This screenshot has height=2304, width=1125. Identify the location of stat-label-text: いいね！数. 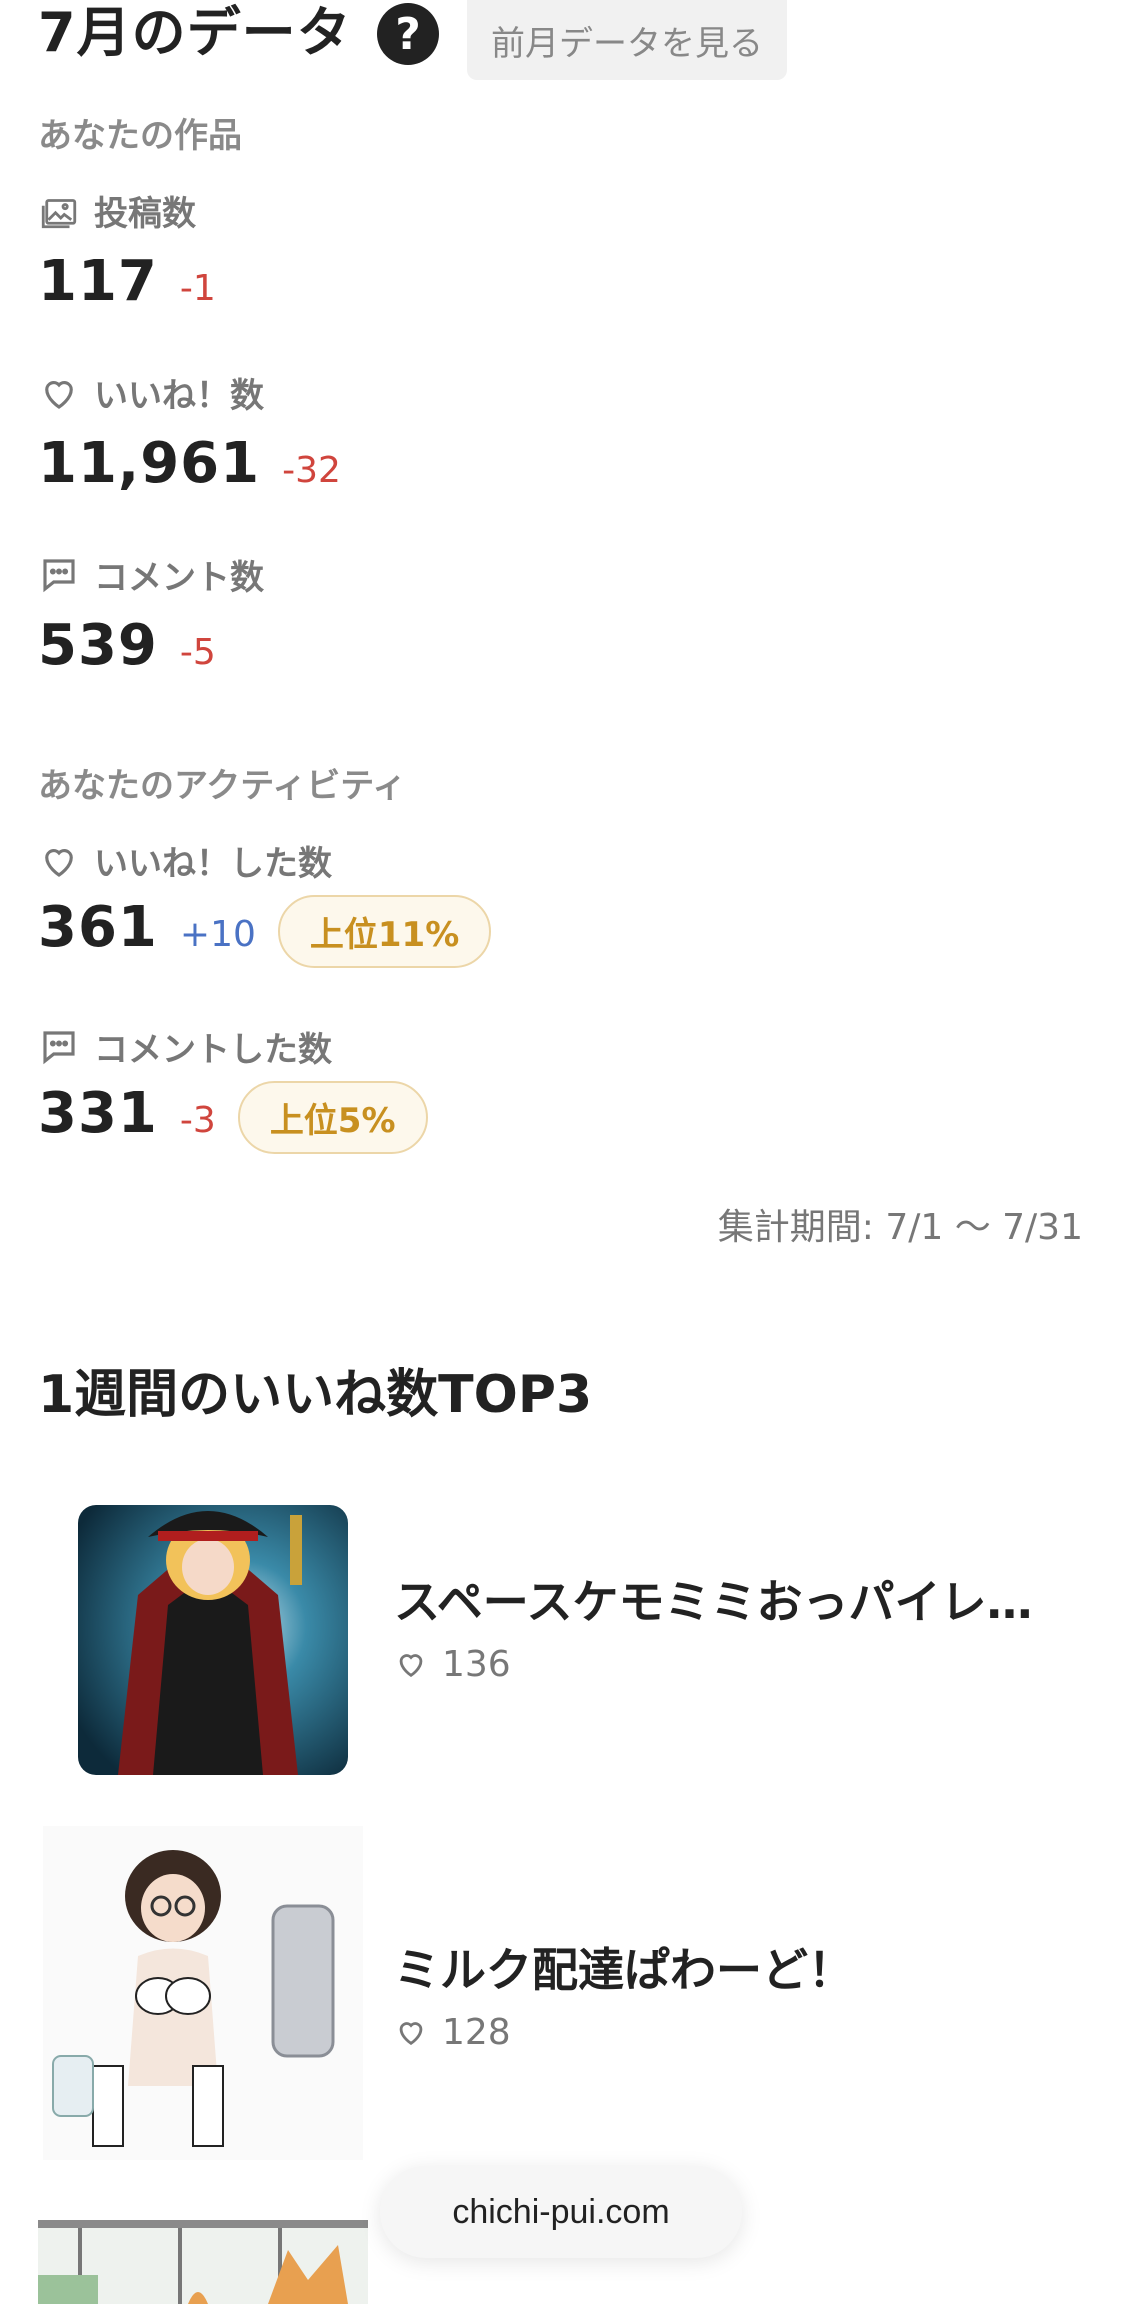
(179, 396).